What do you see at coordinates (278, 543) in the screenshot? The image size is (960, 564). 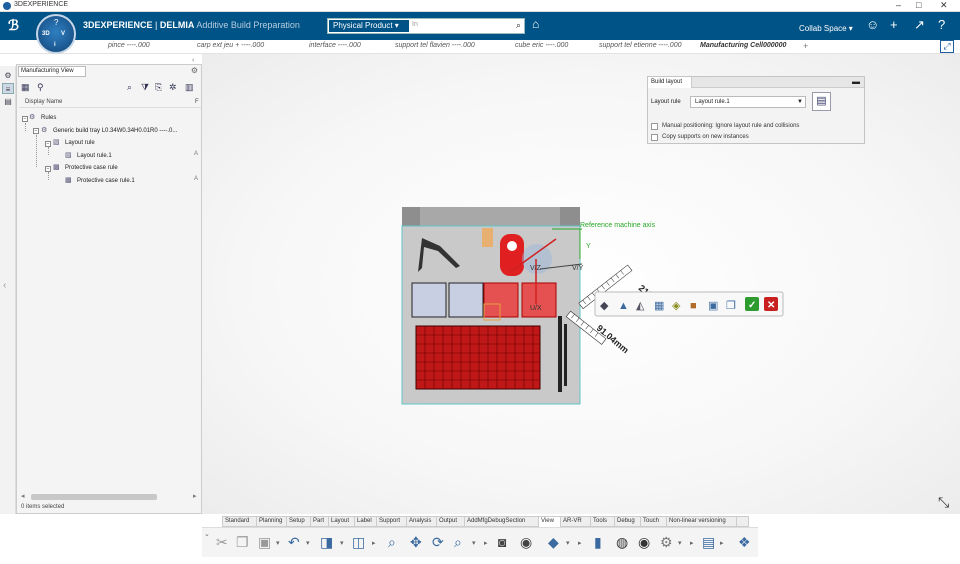 I see `paste-dropdown-icon: ▾` at bounding box center [278, 543].